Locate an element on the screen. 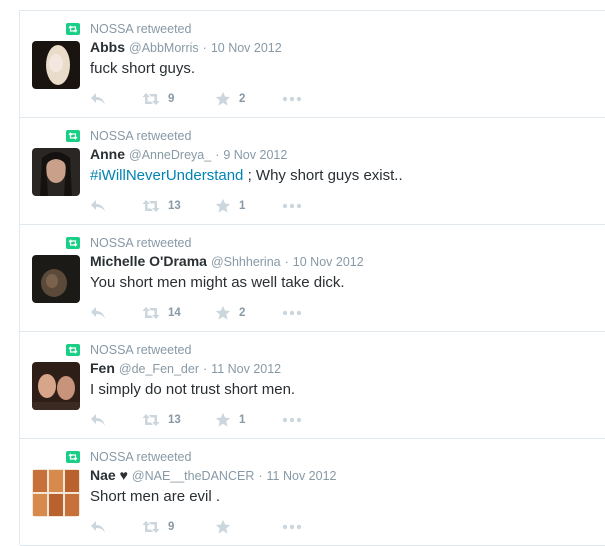  tweet-header: Nae ♥ @NAE__theDANCER · 11 Nov 2012 is located at coordinates (213, 476).